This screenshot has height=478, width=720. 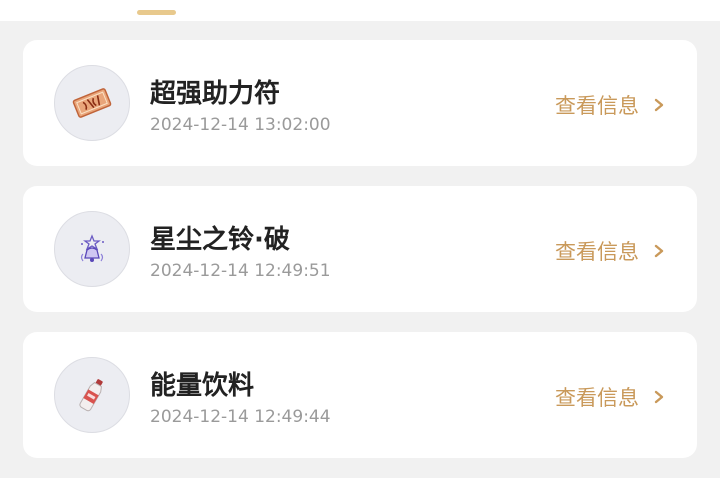 What do you see at coordinates (156, 12) in the screenshot?
I see `active-tab-indicator` at bounding box center [156, 12].